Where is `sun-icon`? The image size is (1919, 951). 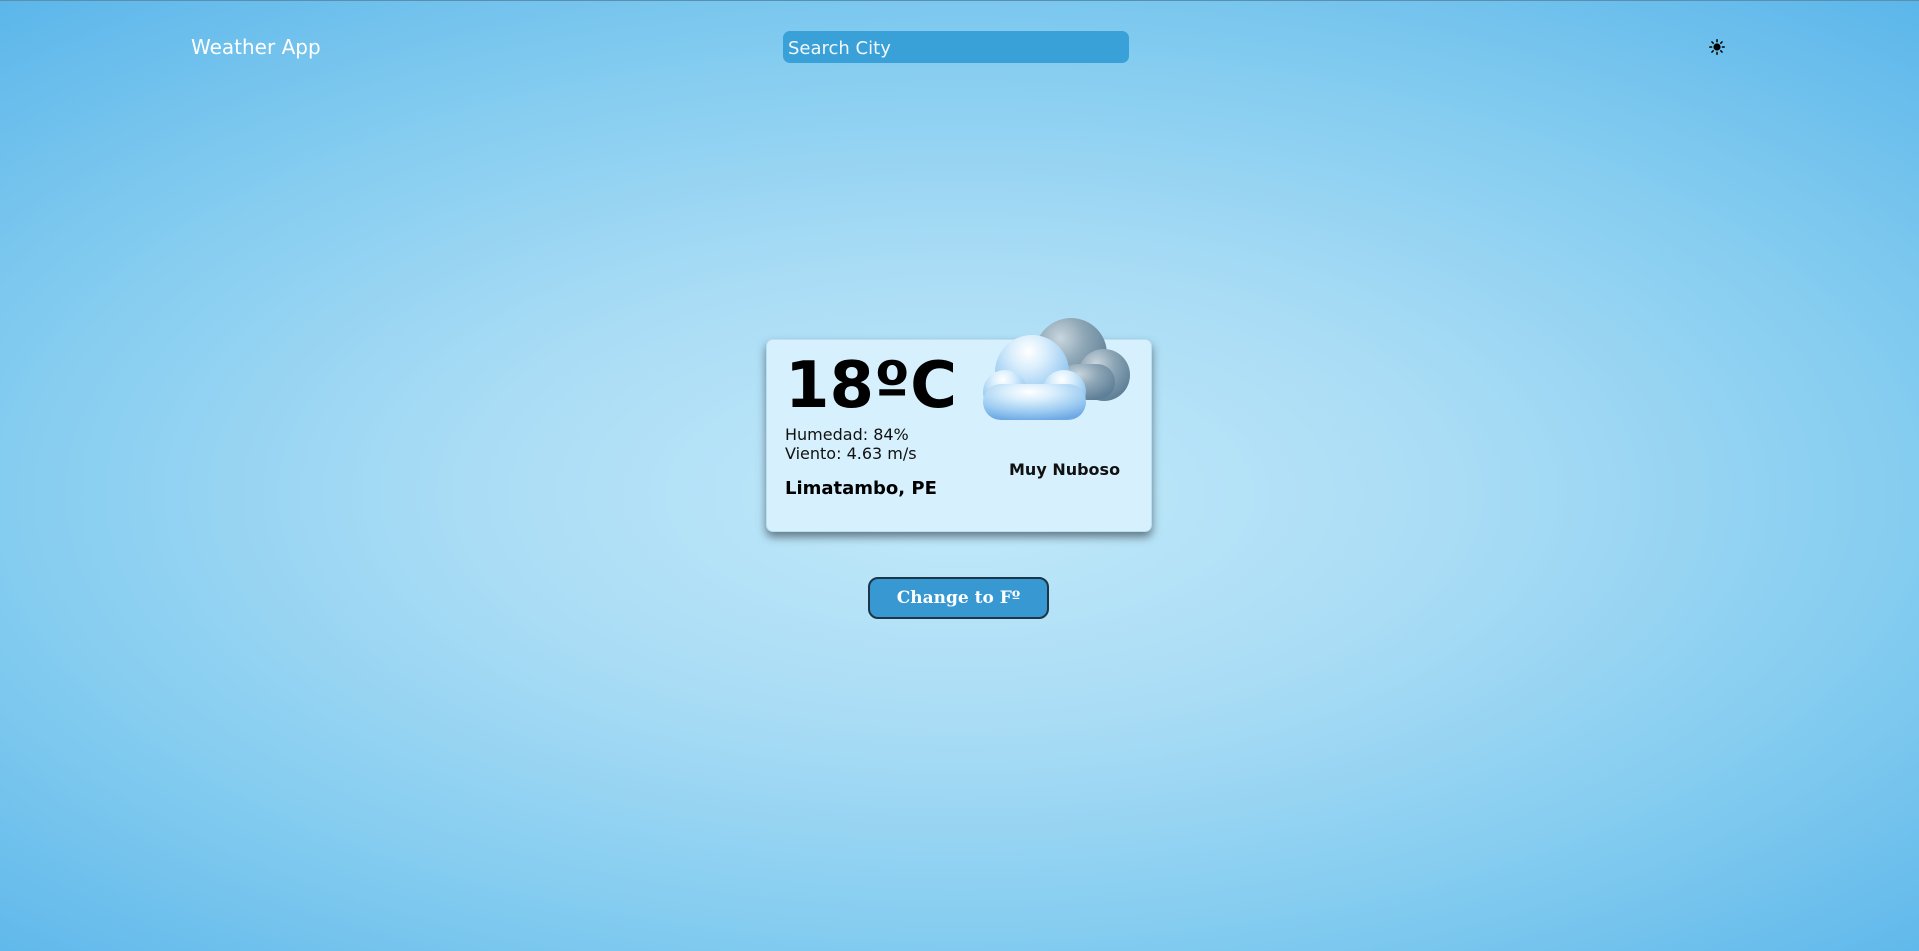 sun-icon is located at coordinates (1717, 47).